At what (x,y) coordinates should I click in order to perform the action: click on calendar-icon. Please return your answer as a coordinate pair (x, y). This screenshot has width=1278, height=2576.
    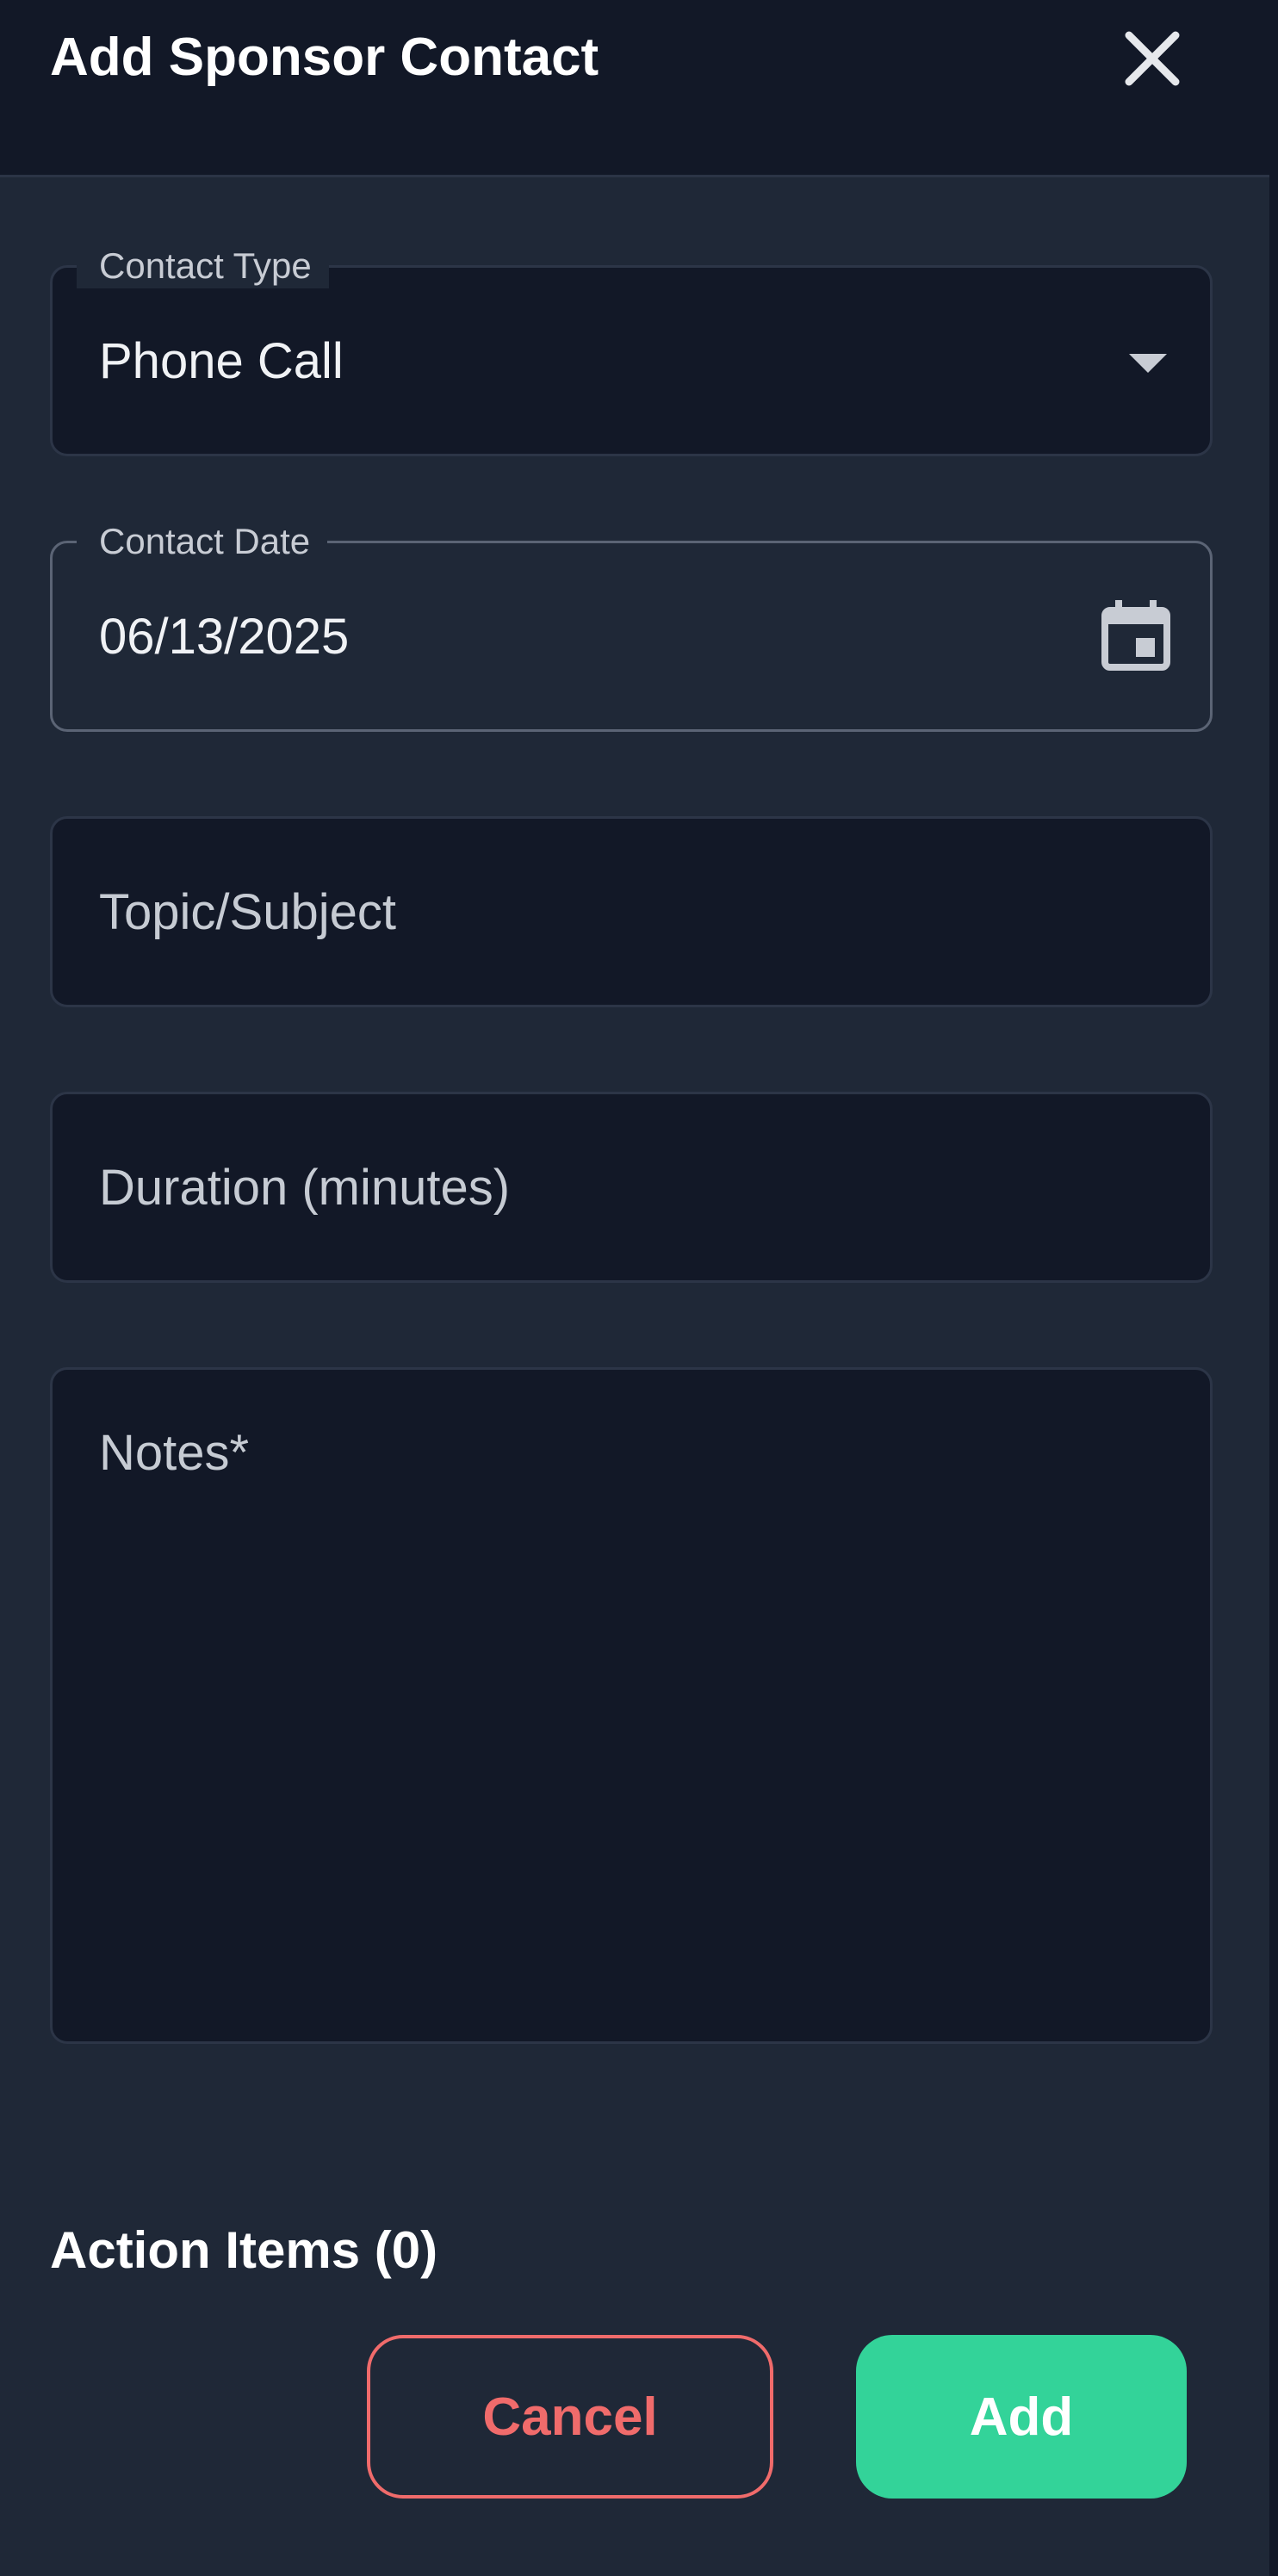
    Looking at the image, I should click on (1136, 634).